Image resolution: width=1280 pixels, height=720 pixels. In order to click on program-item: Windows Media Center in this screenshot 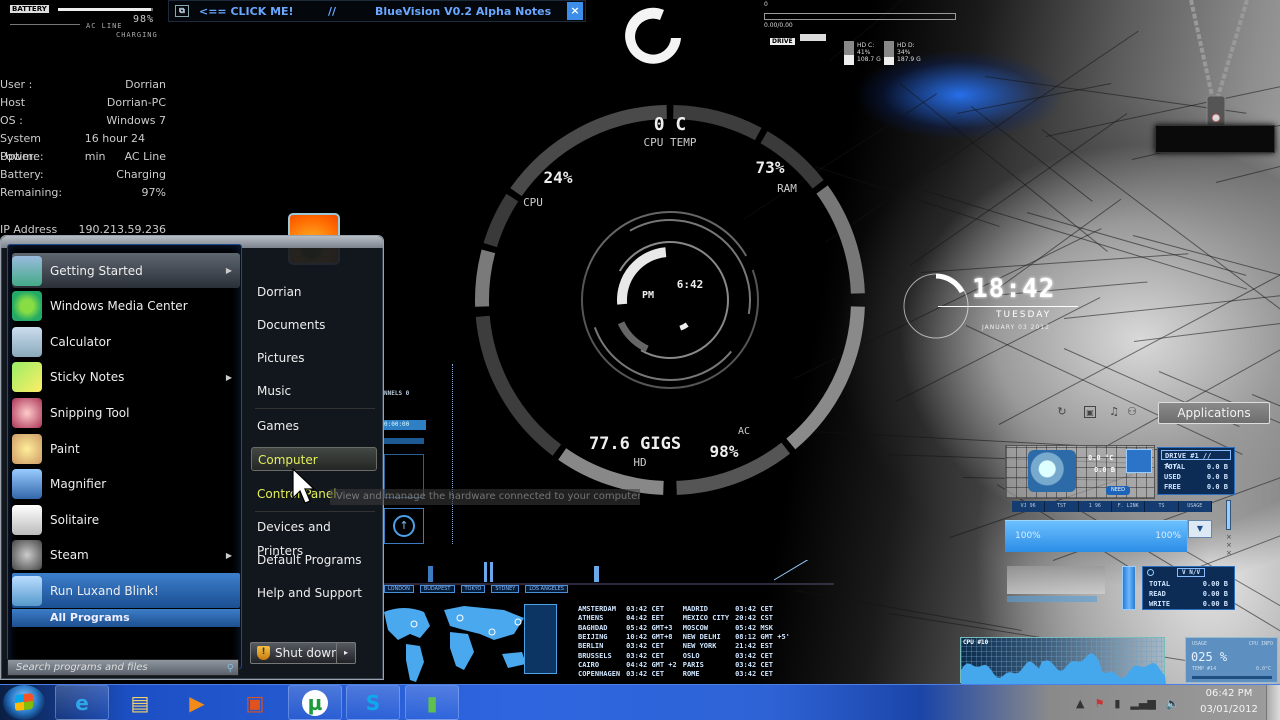, I will do `click(126, 306)`.